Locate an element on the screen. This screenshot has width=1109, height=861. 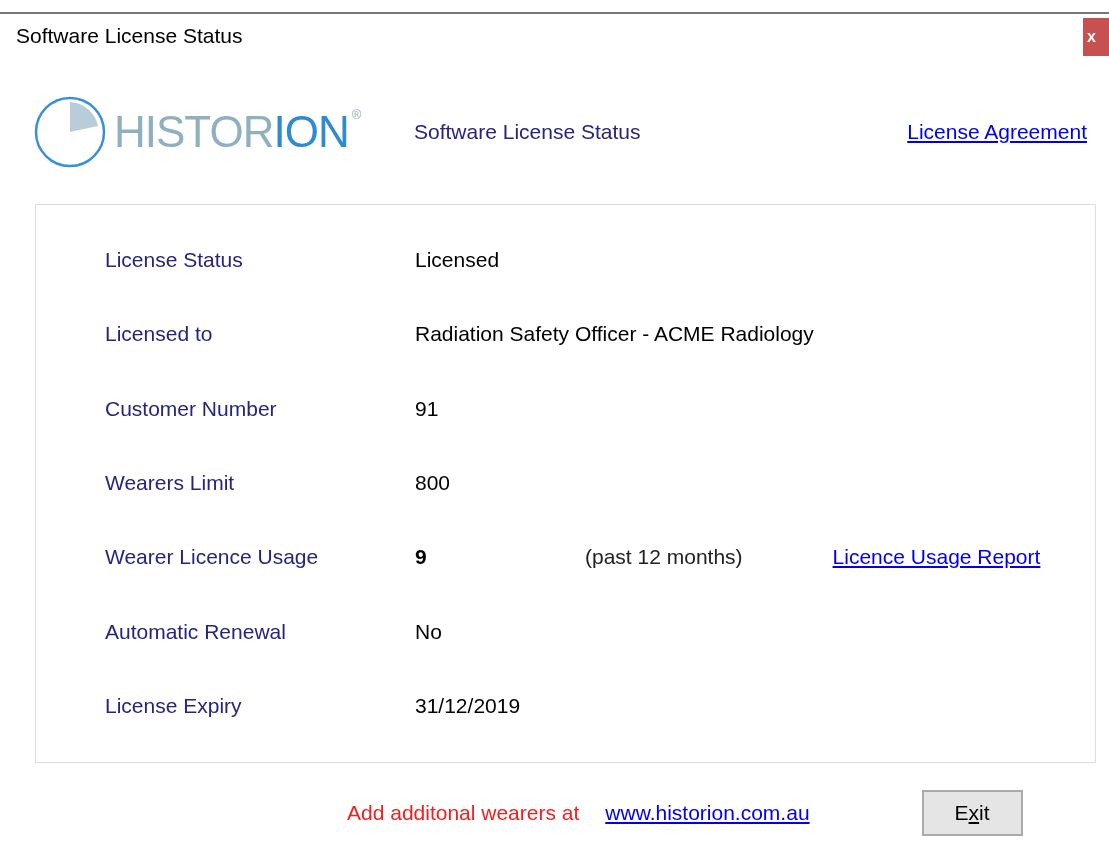
field-value: Radiation Safety Officer - ACME Radiology is located at coordinates (614, 334).